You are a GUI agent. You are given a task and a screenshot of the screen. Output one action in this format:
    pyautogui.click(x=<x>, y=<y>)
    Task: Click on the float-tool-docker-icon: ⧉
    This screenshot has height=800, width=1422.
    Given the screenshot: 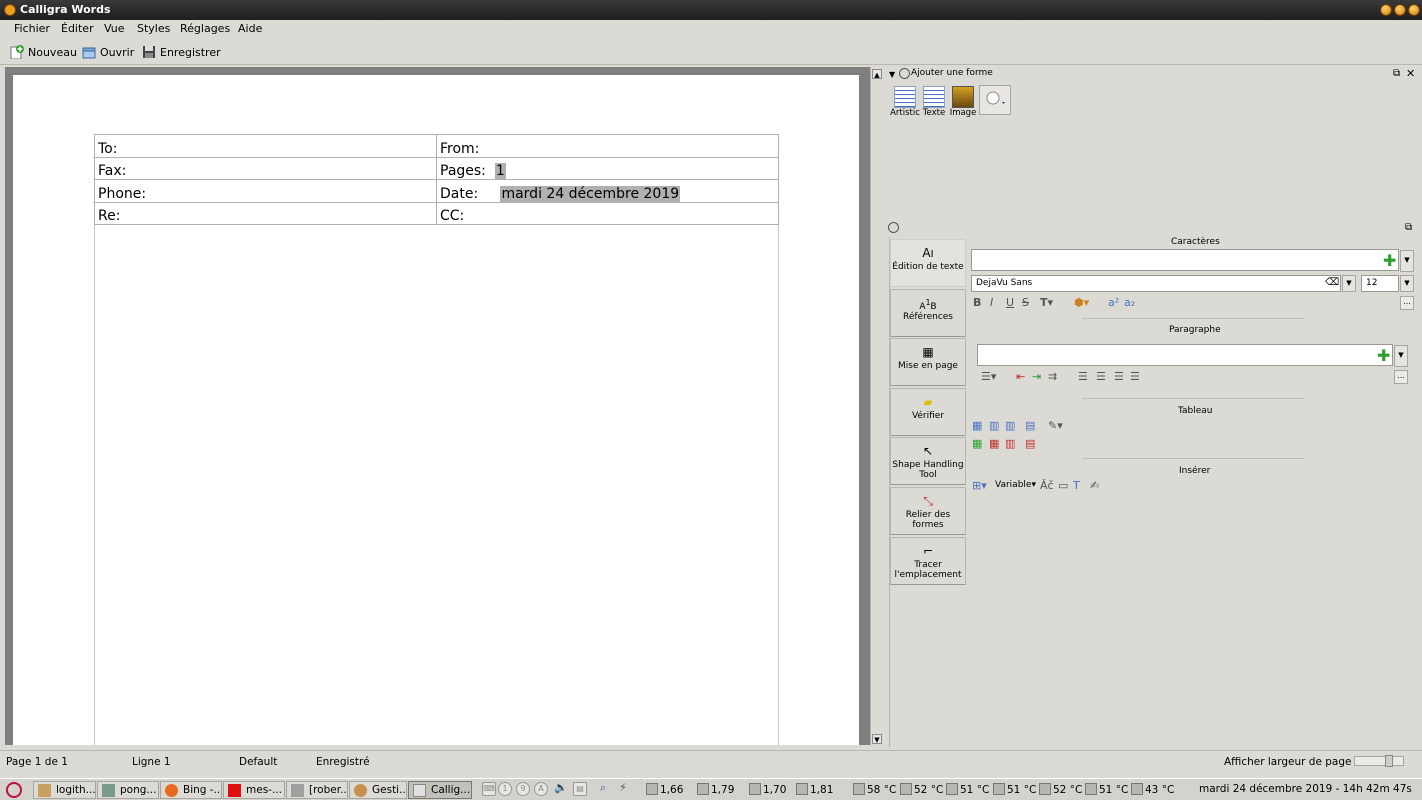 What is the action you would take?
    pyautogui.click(x=1408, y=227)
    